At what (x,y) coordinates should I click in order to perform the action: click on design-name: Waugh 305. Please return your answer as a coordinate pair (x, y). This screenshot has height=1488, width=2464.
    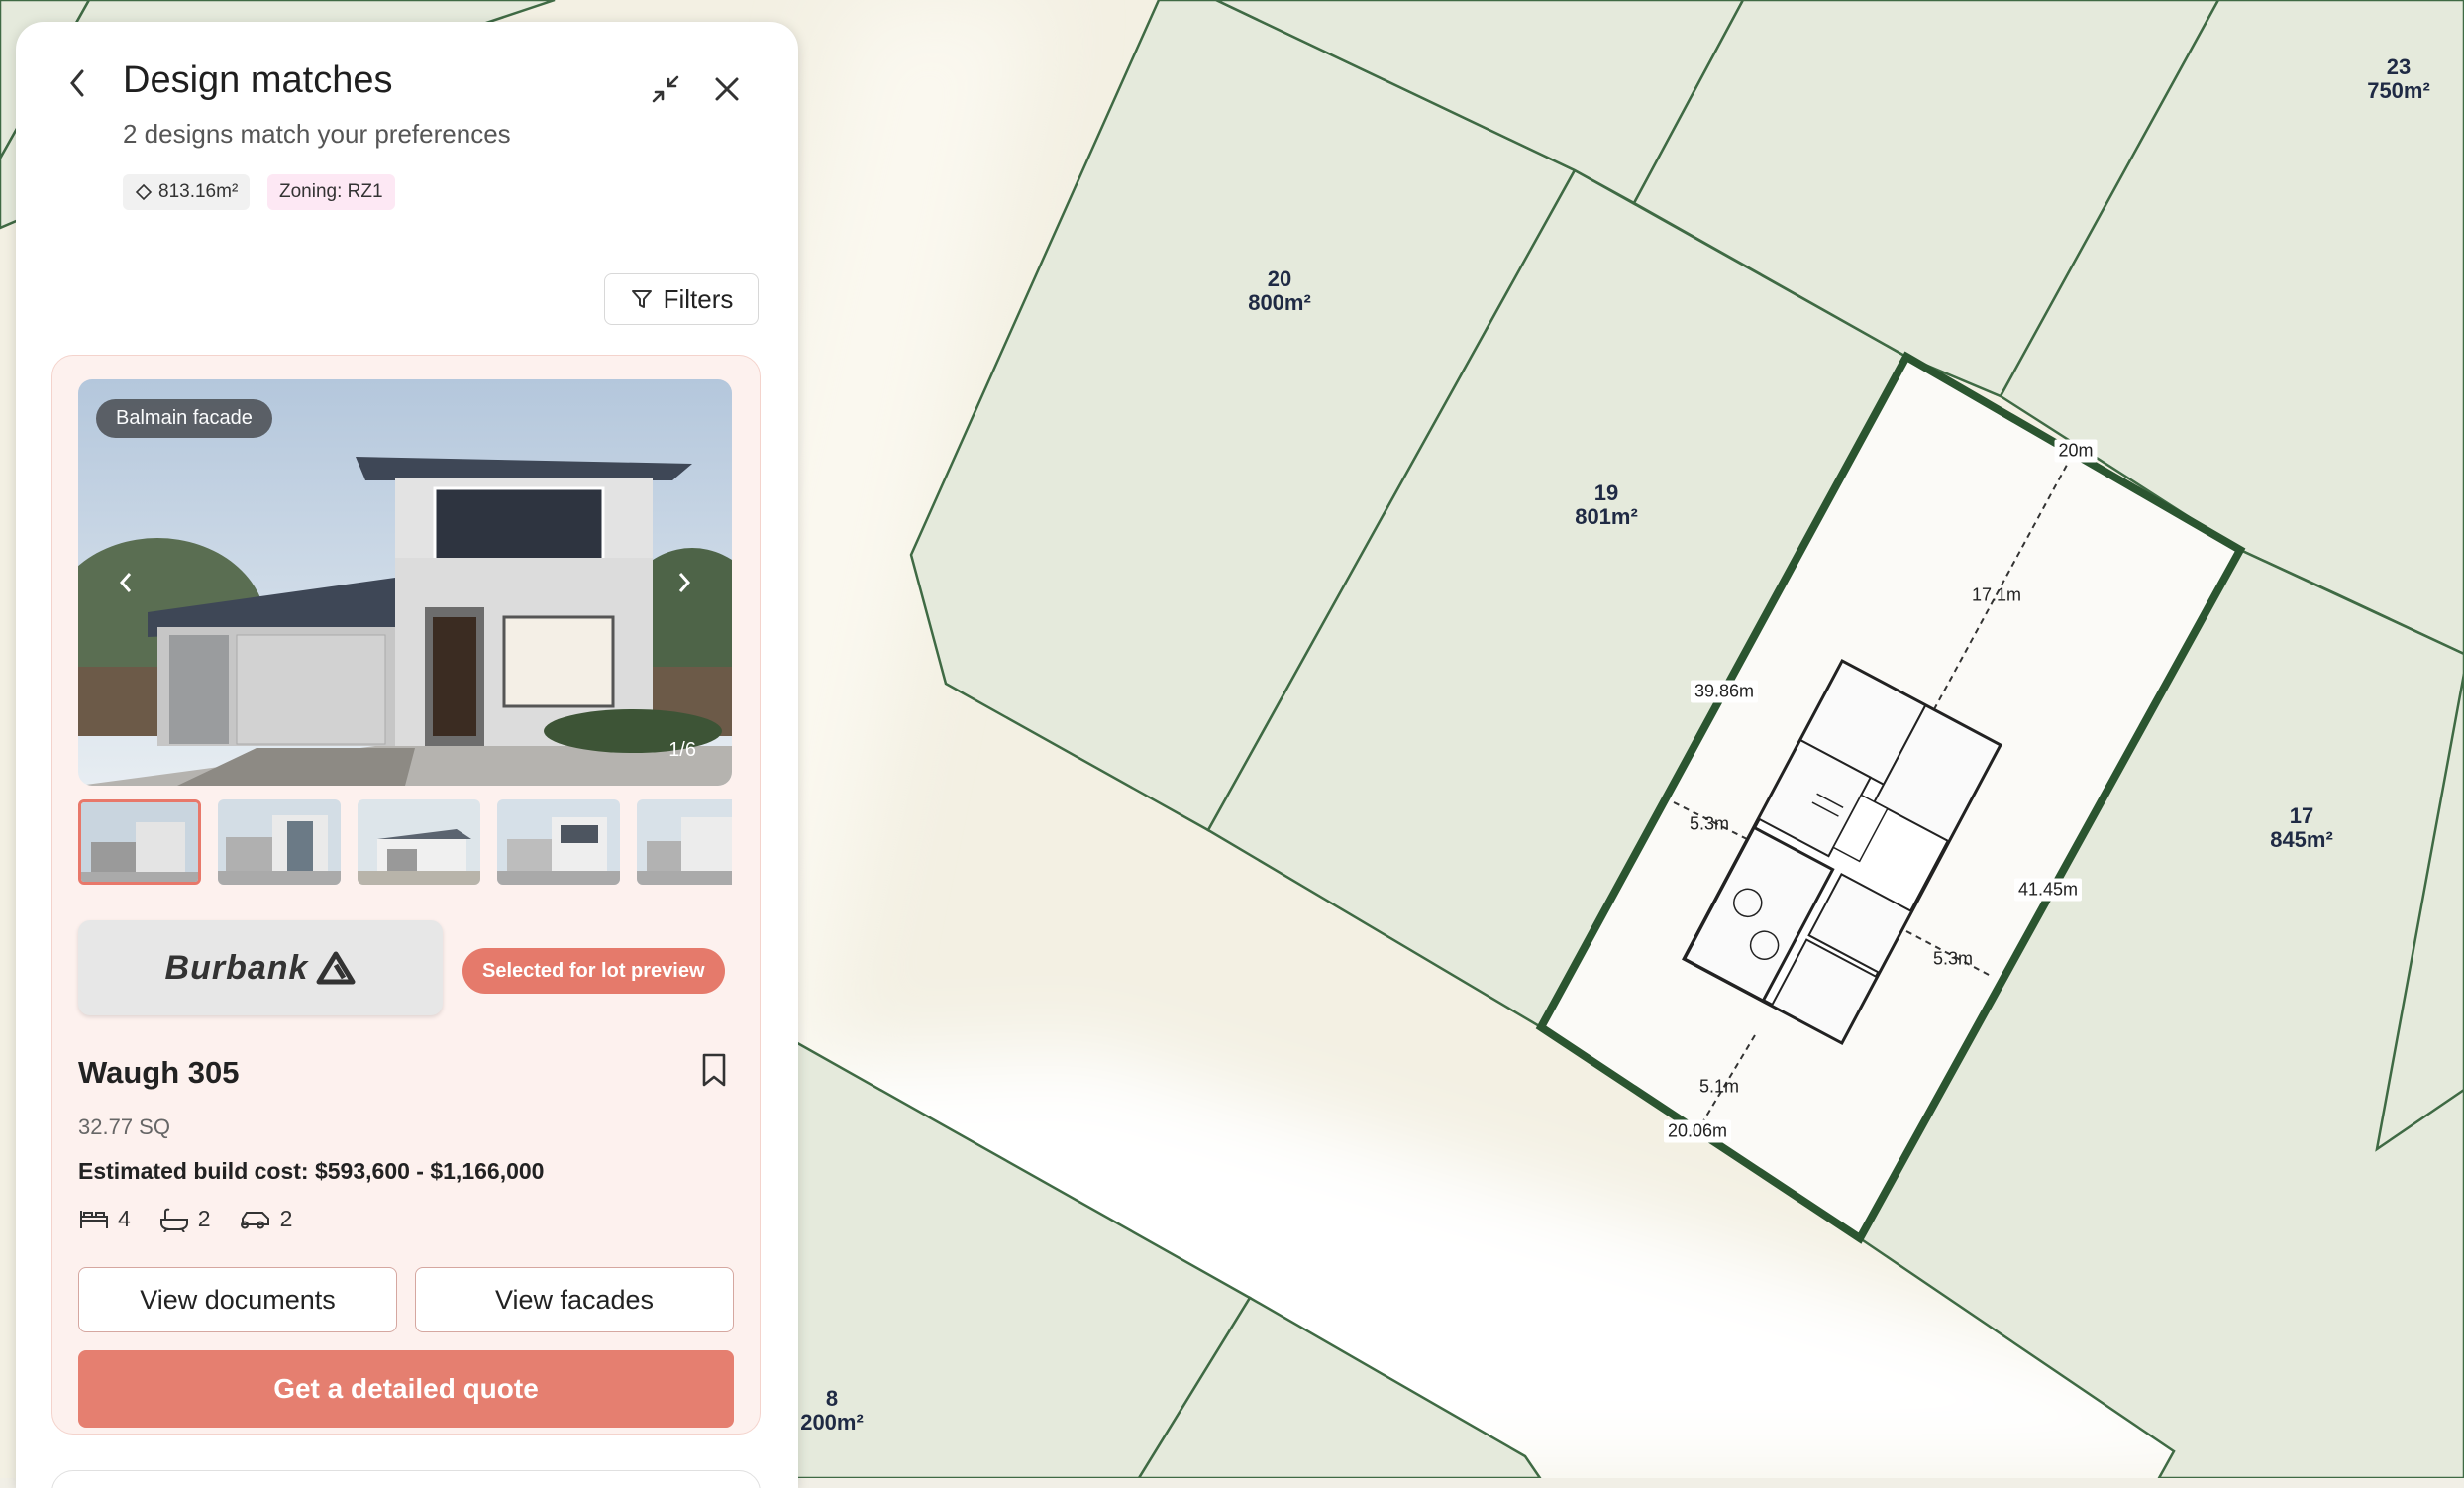
    Looking at the image, I should click on (159, 1072).